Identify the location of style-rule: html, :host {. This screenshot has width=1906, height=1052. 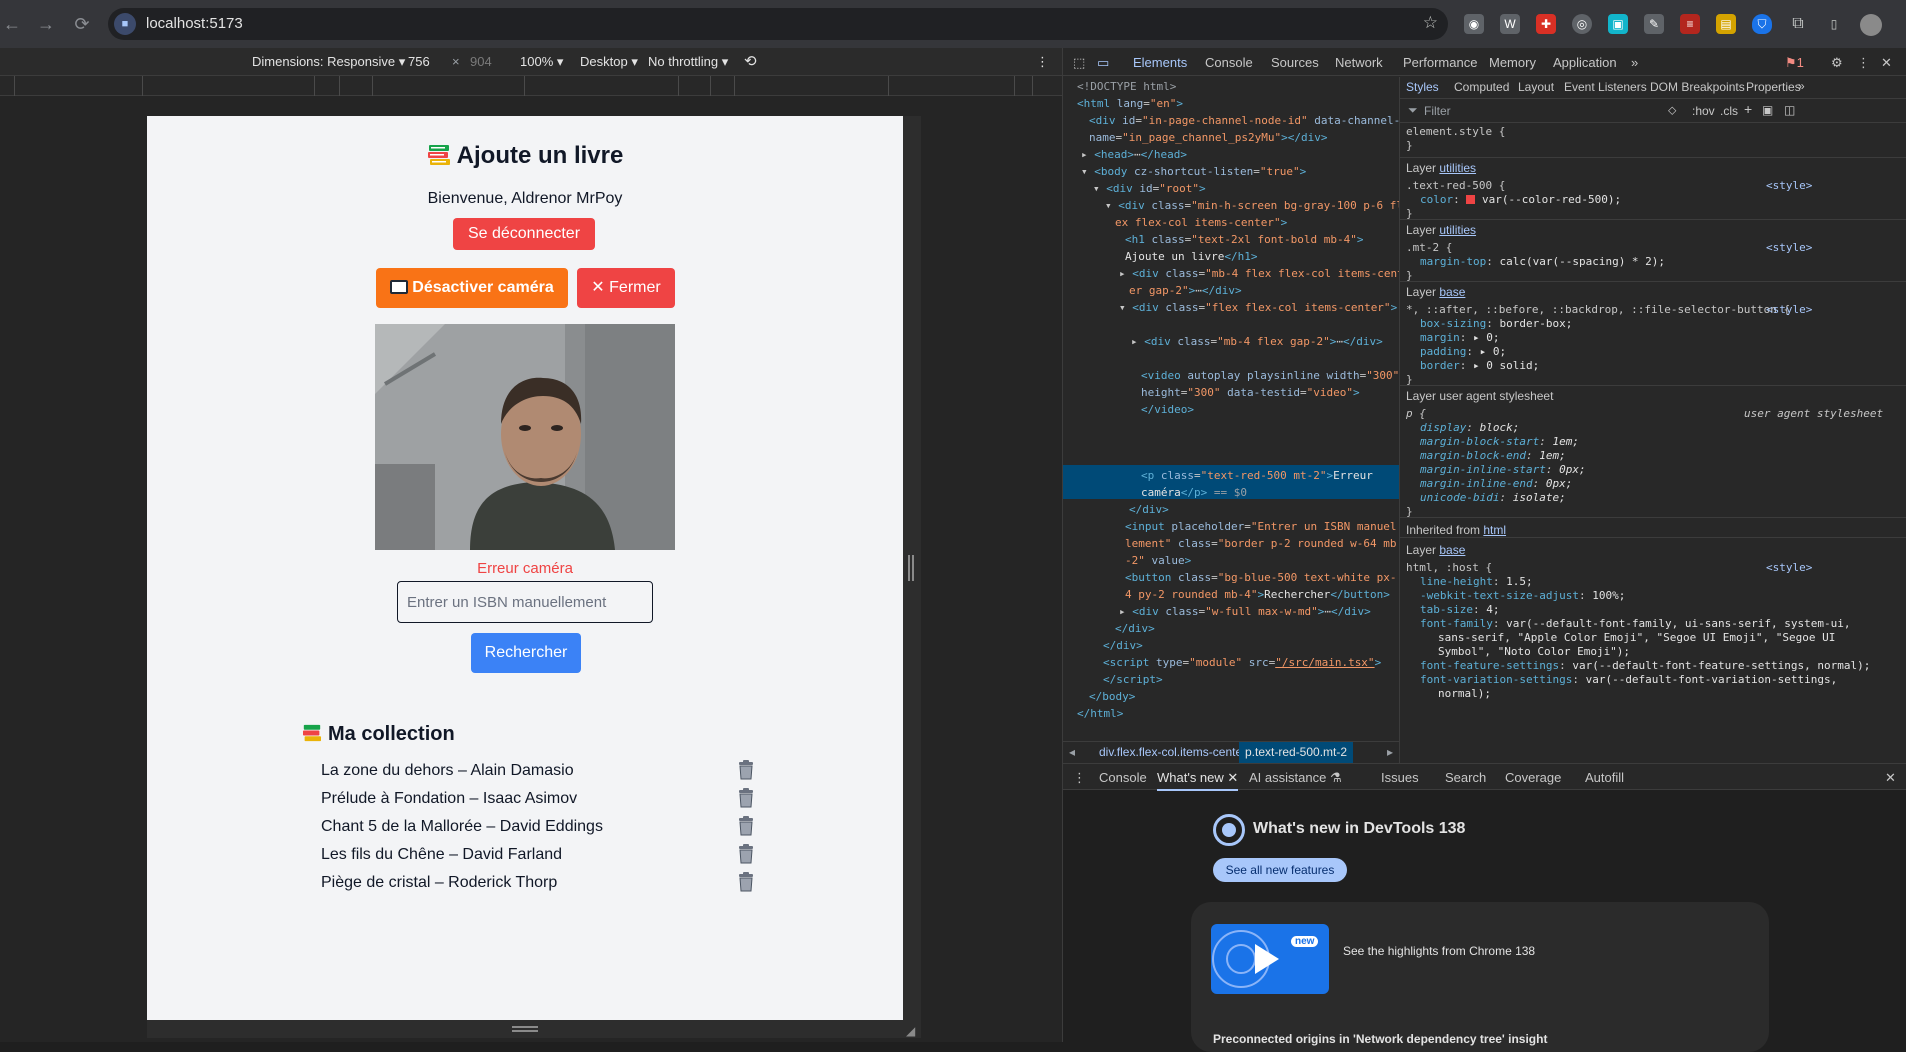
(1449, 568).